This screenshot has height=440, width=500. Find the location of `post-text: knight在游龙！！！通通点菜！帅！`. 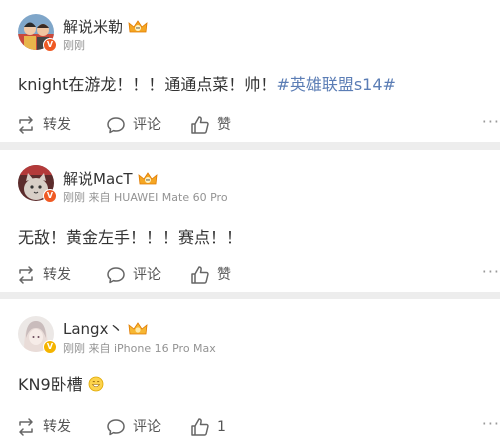

post-text: knight在游龙！！！通通点菜！帅！ is located at coordinates (147, 84).